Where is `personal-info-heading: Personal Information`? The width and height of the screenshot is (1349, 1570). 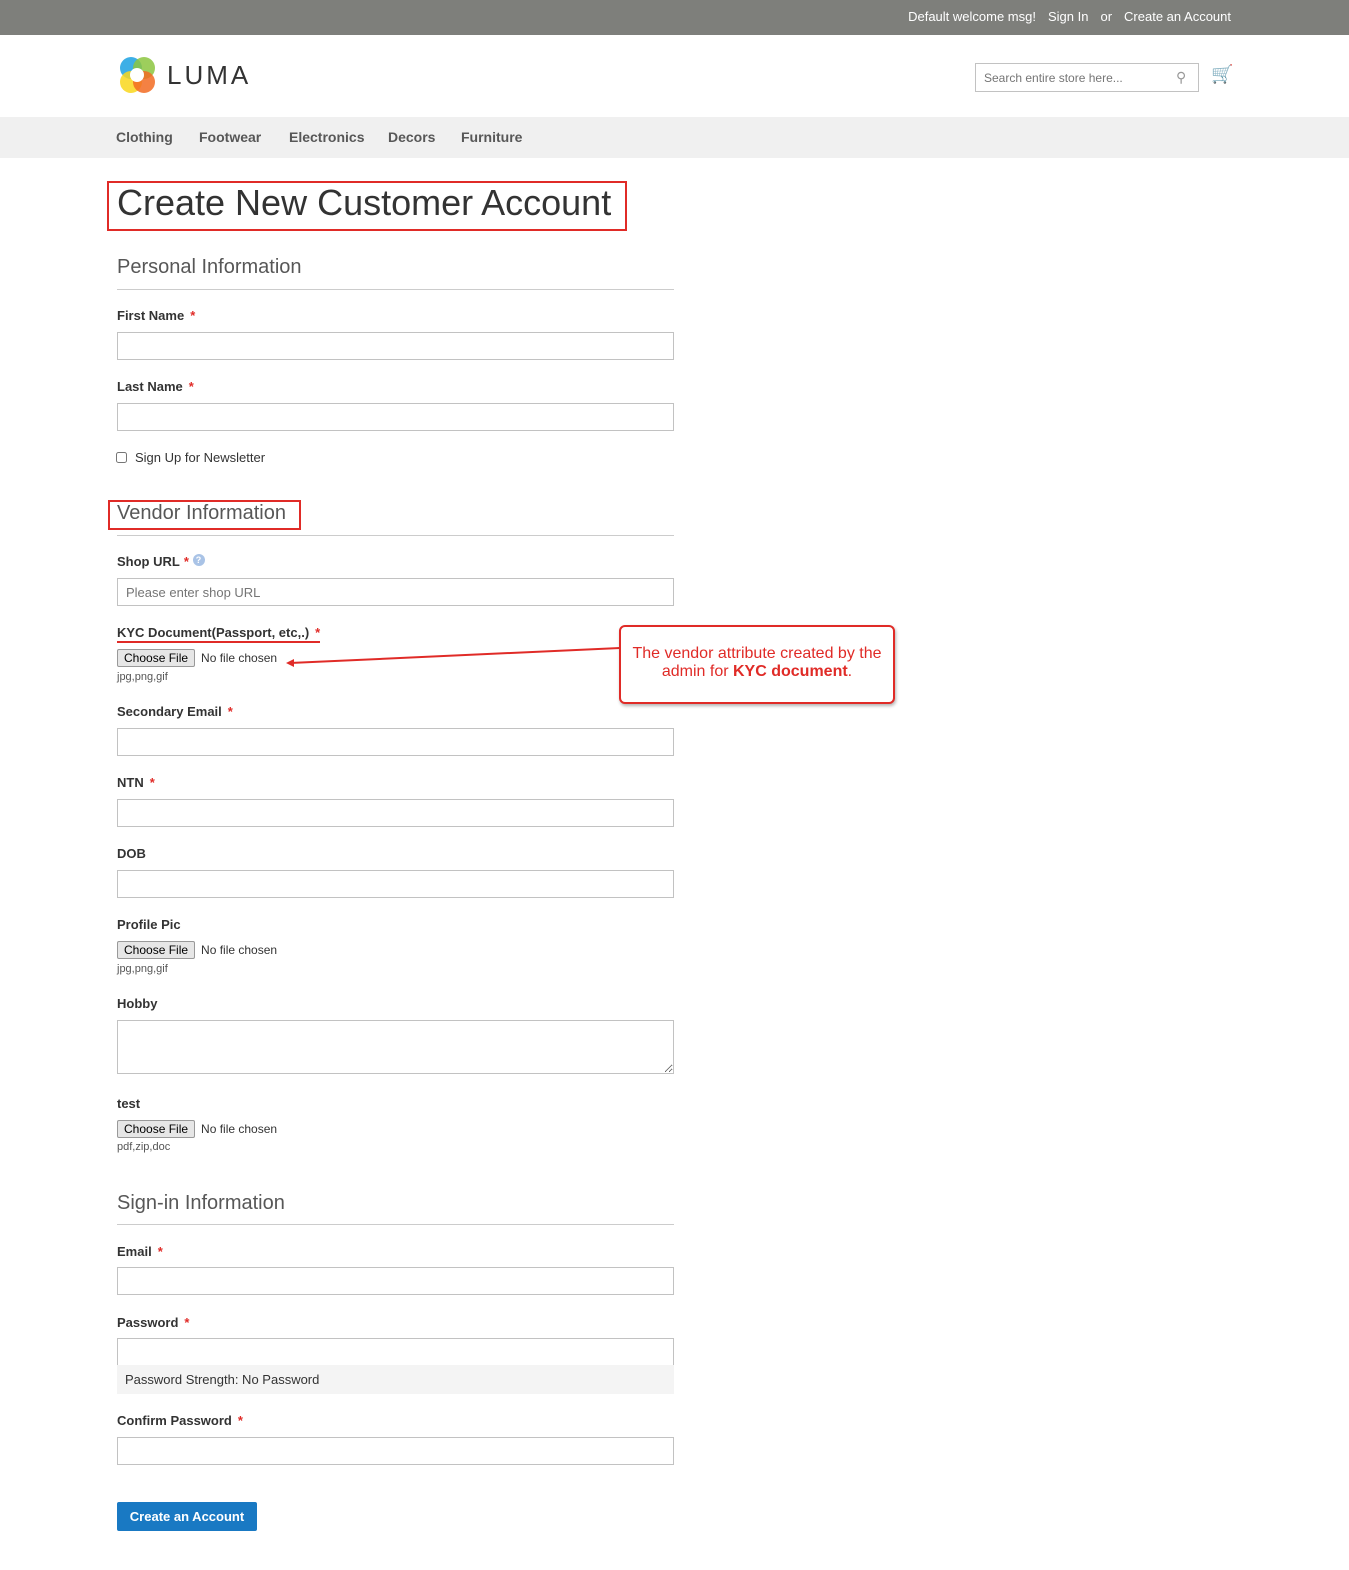 personal-info-heading: Personal Information is located at coordinates (209, 267).